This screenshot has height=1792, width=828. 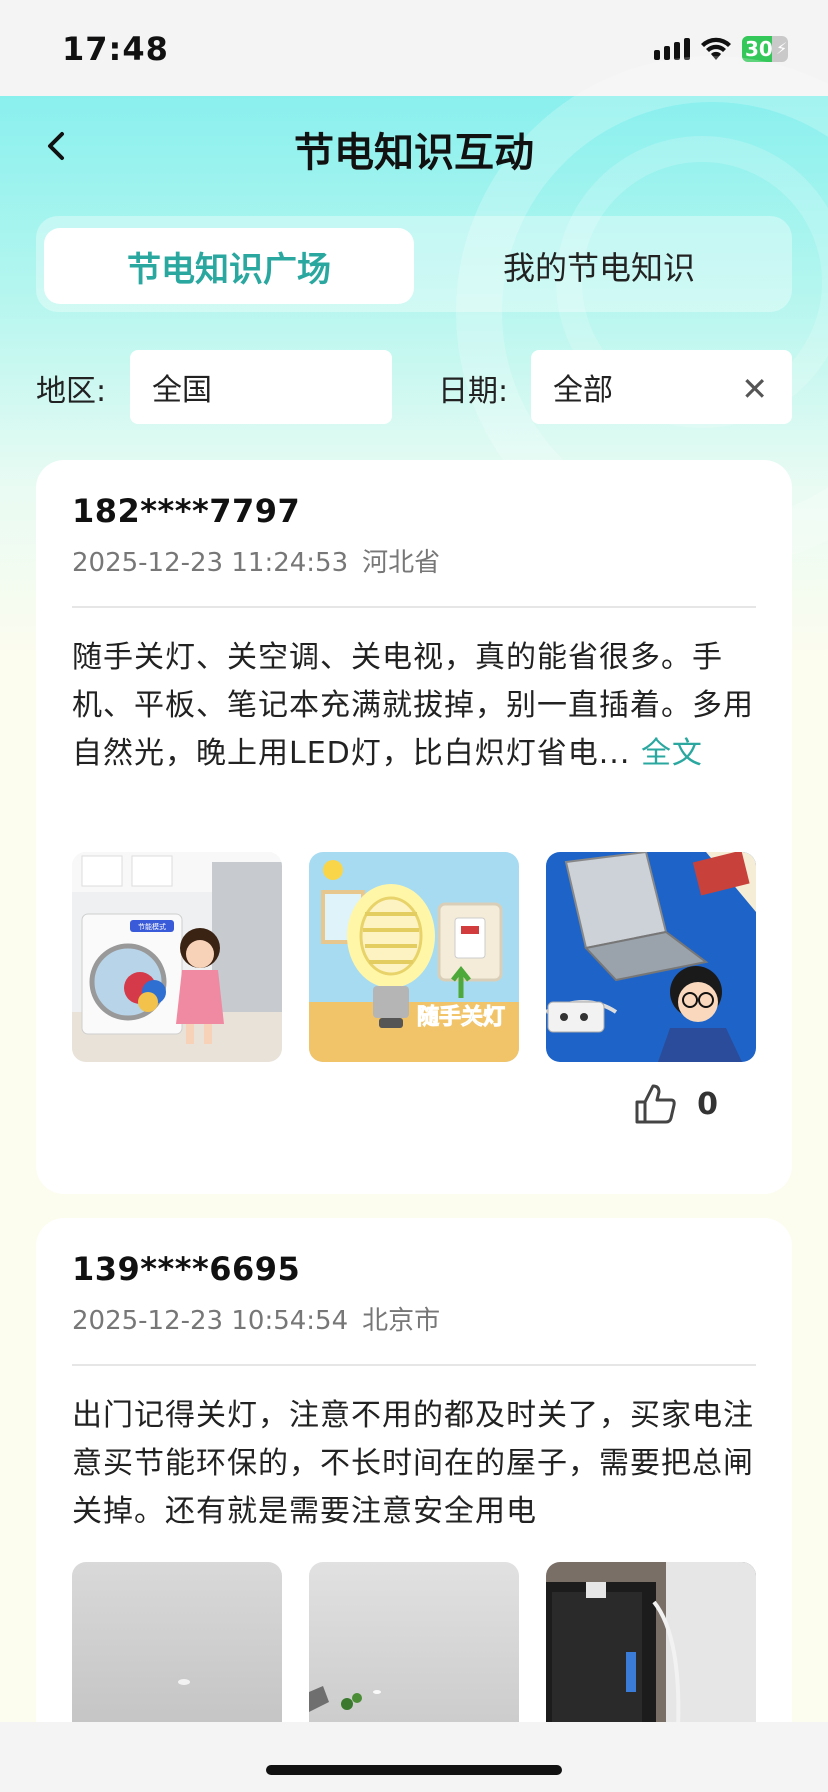 What do you see at coordinates (186, 1269) in the screenshot?
I see `post-username: 139****6695` at bounding box center [186, 1269].